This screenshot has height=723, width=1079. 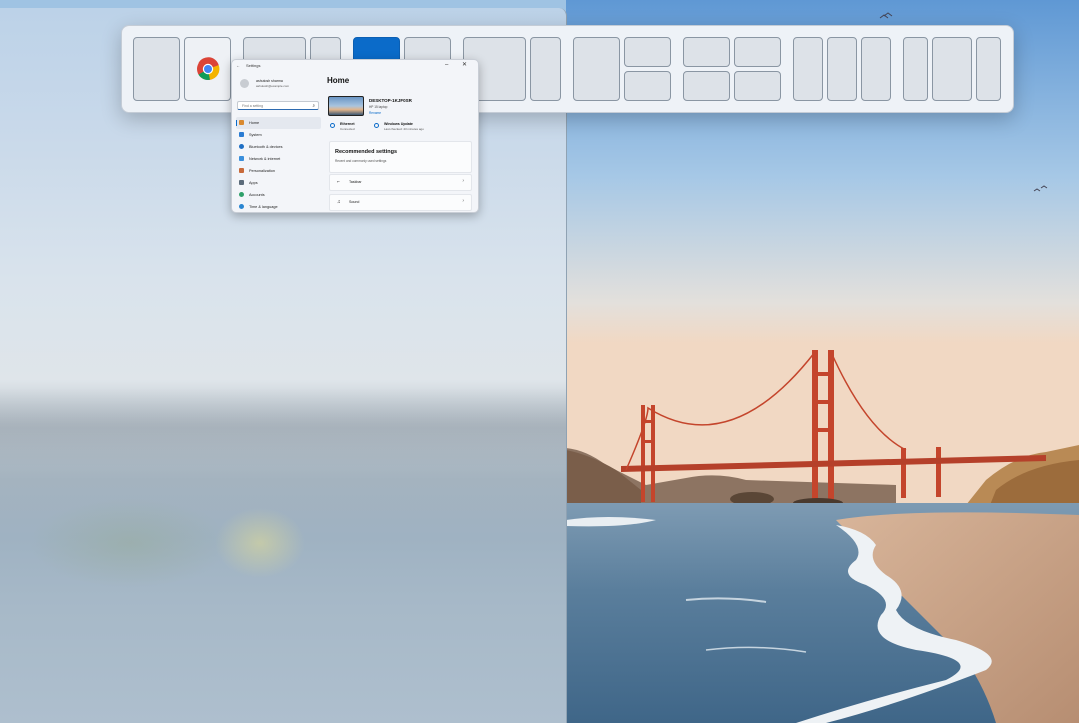 I want to click on nav-label: System, so click(x=255, y=134).